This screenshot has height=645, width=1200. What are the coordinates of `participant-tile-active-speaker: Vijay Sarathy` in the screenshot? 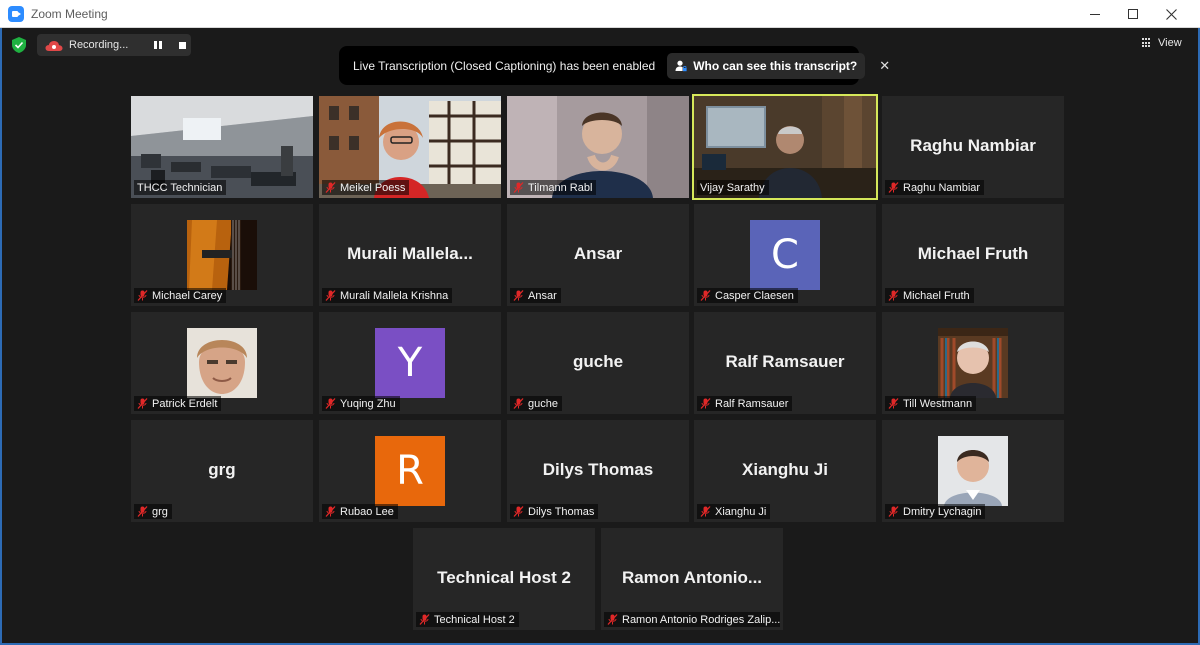 It's located at (785, 147).